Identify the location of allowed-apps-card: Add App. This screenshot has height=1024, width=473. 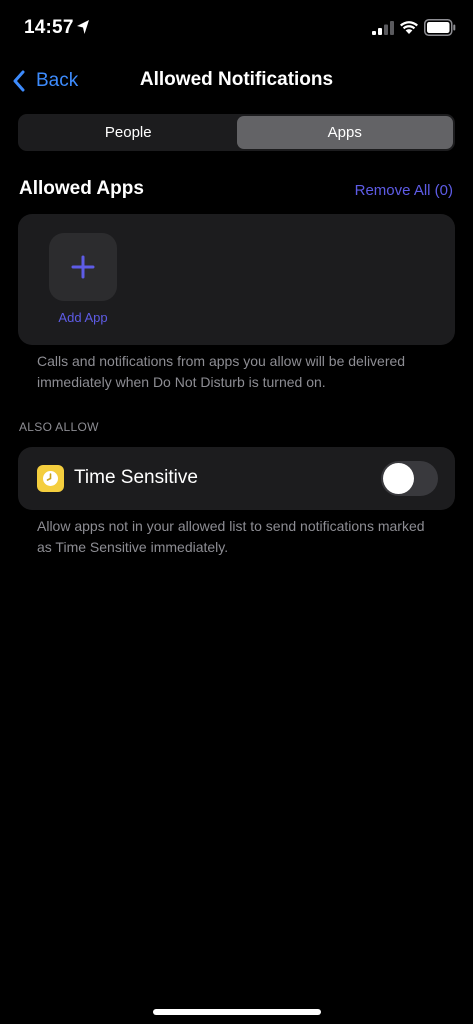
(236, 279).